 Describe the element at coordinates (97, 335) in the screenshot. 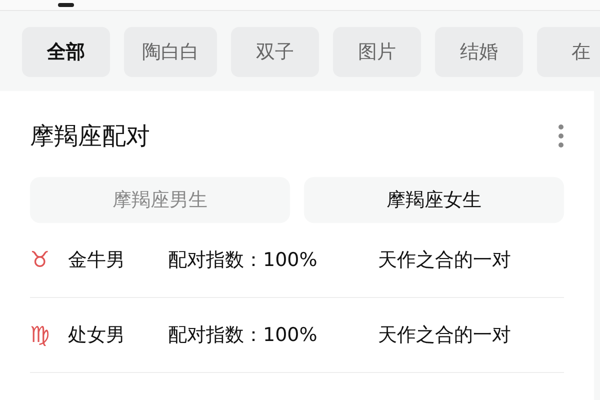

I see `sign-name: 处女男` at that location.